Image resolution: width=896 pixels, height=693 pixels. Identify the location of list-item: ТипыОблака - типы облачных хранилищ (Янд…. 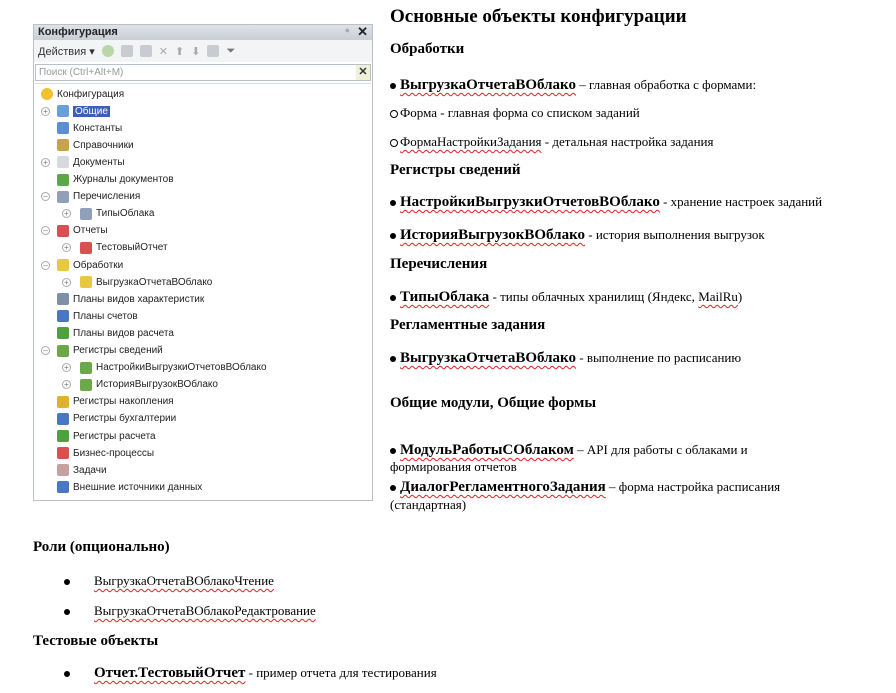
(566, 297).